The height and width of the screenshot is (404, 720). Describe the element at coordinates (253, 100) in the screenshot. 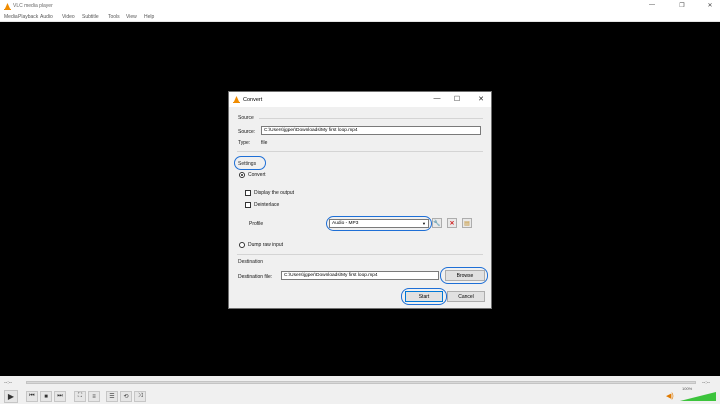

I see `dialog-title: Convert` at that location.